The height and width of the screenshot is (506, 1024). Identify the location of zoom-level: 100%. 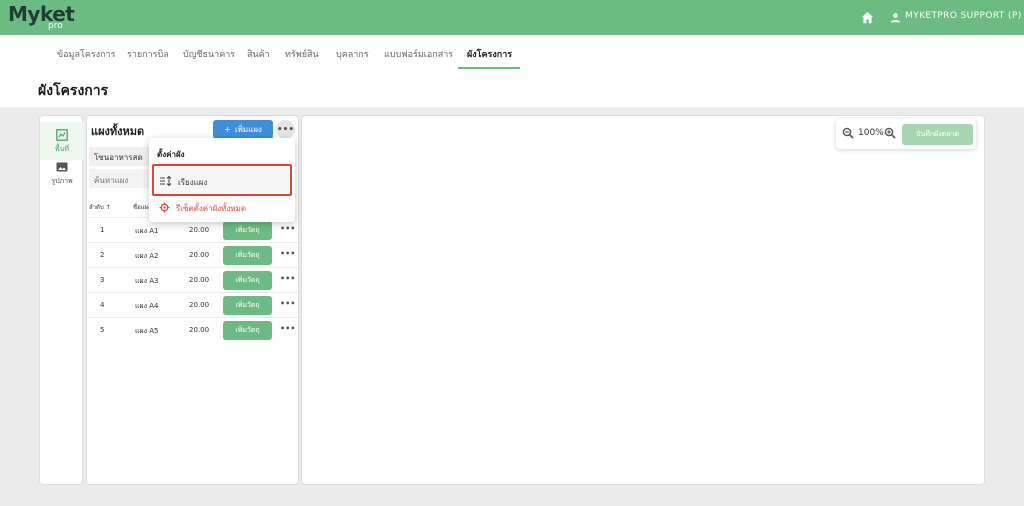
(871, 133).